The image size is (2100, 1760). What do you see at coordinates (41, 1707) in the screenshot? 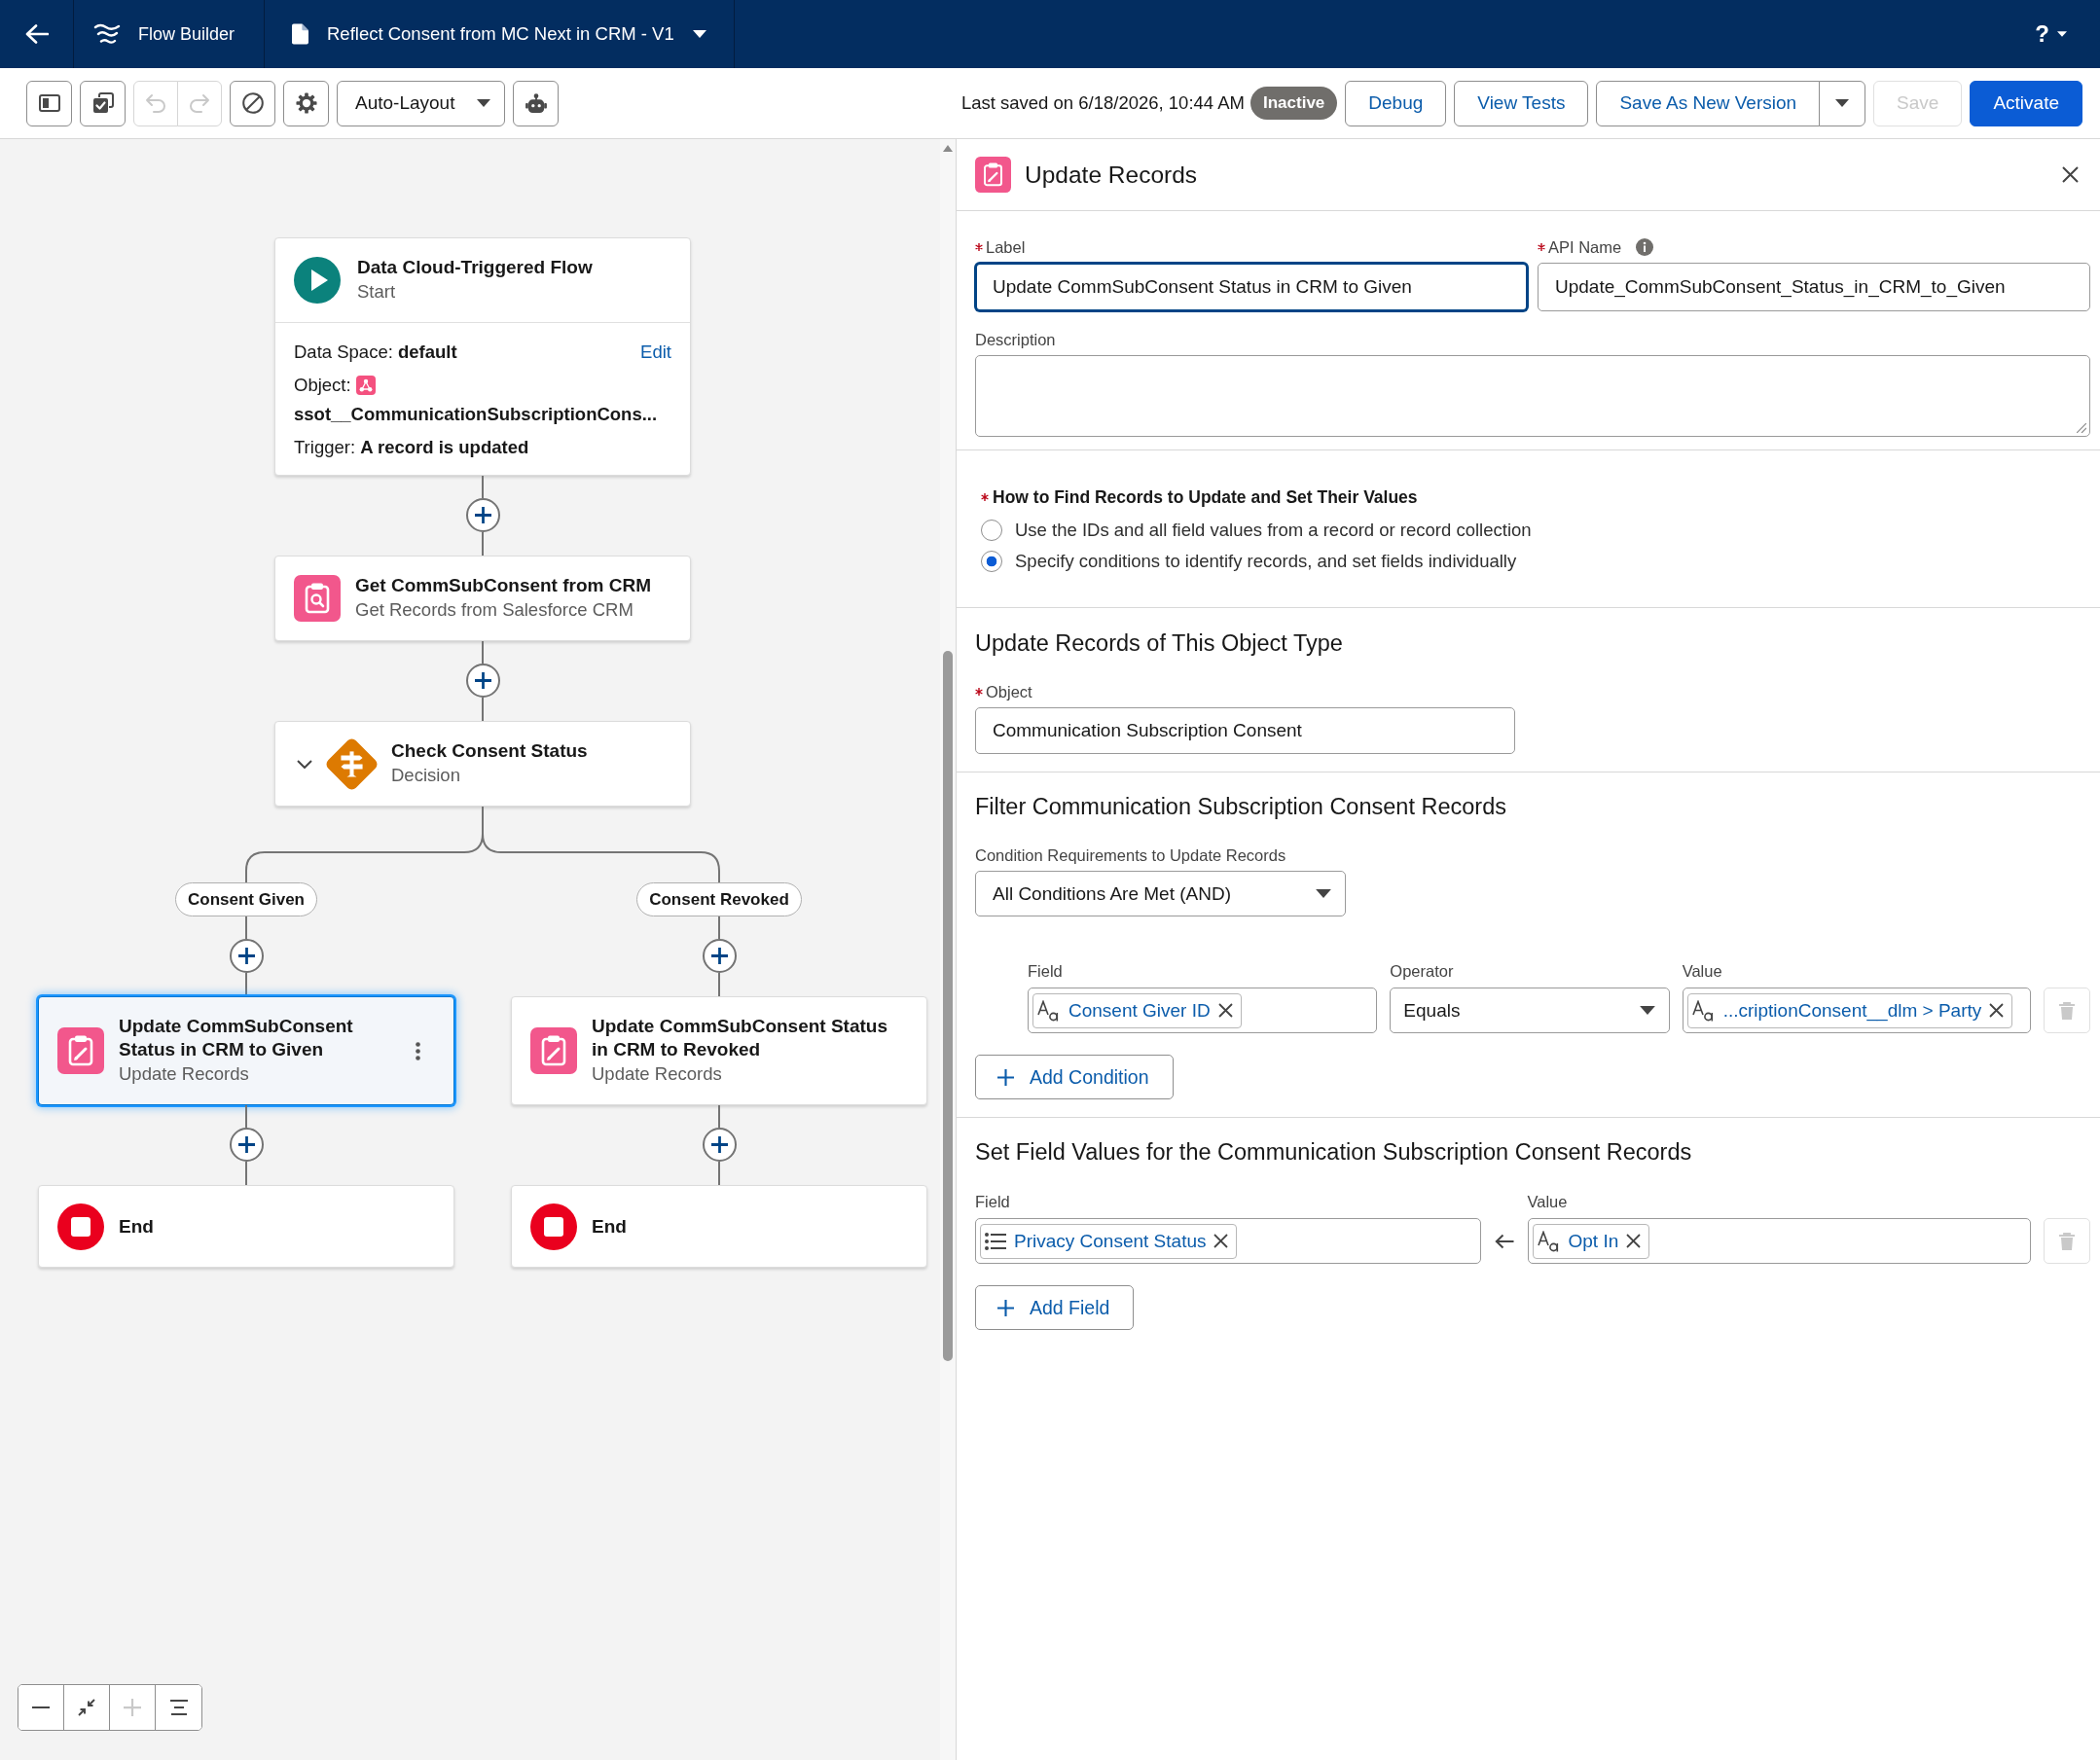
I see `zoom-out-button` at bounding box center [41, 1707].